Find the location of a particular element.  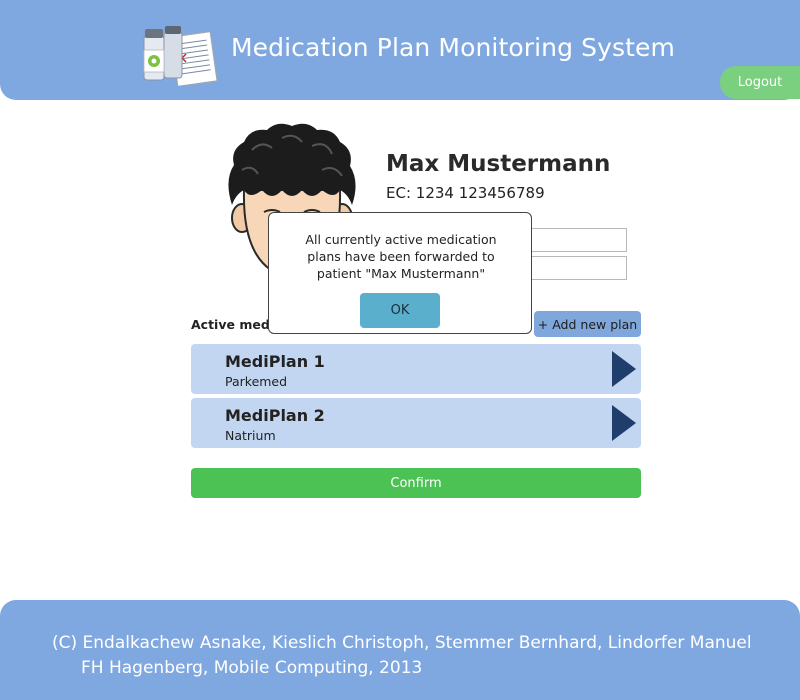

plan-medication: Parkemed is located at coordinates (256, 381).